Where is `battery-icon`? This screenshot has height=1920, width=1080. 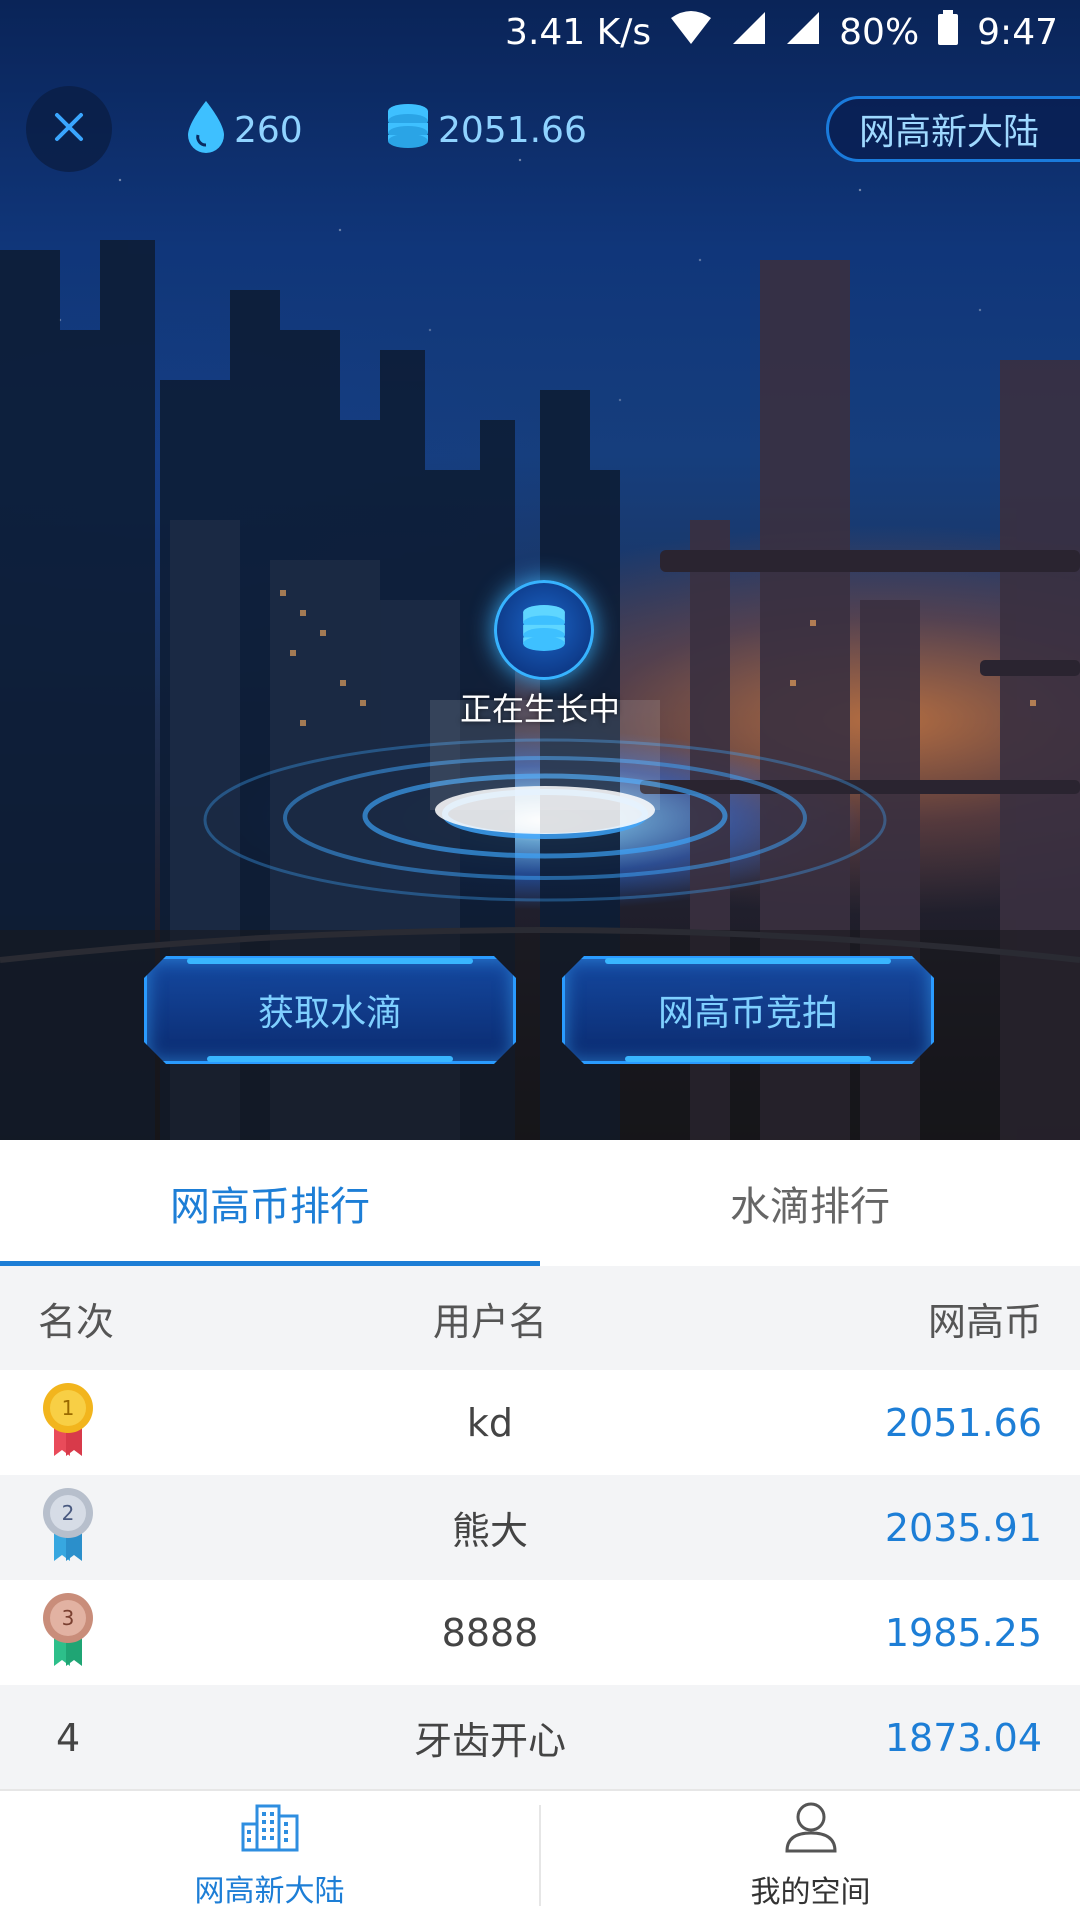
battery-icon is located at coordinates (948, 32).